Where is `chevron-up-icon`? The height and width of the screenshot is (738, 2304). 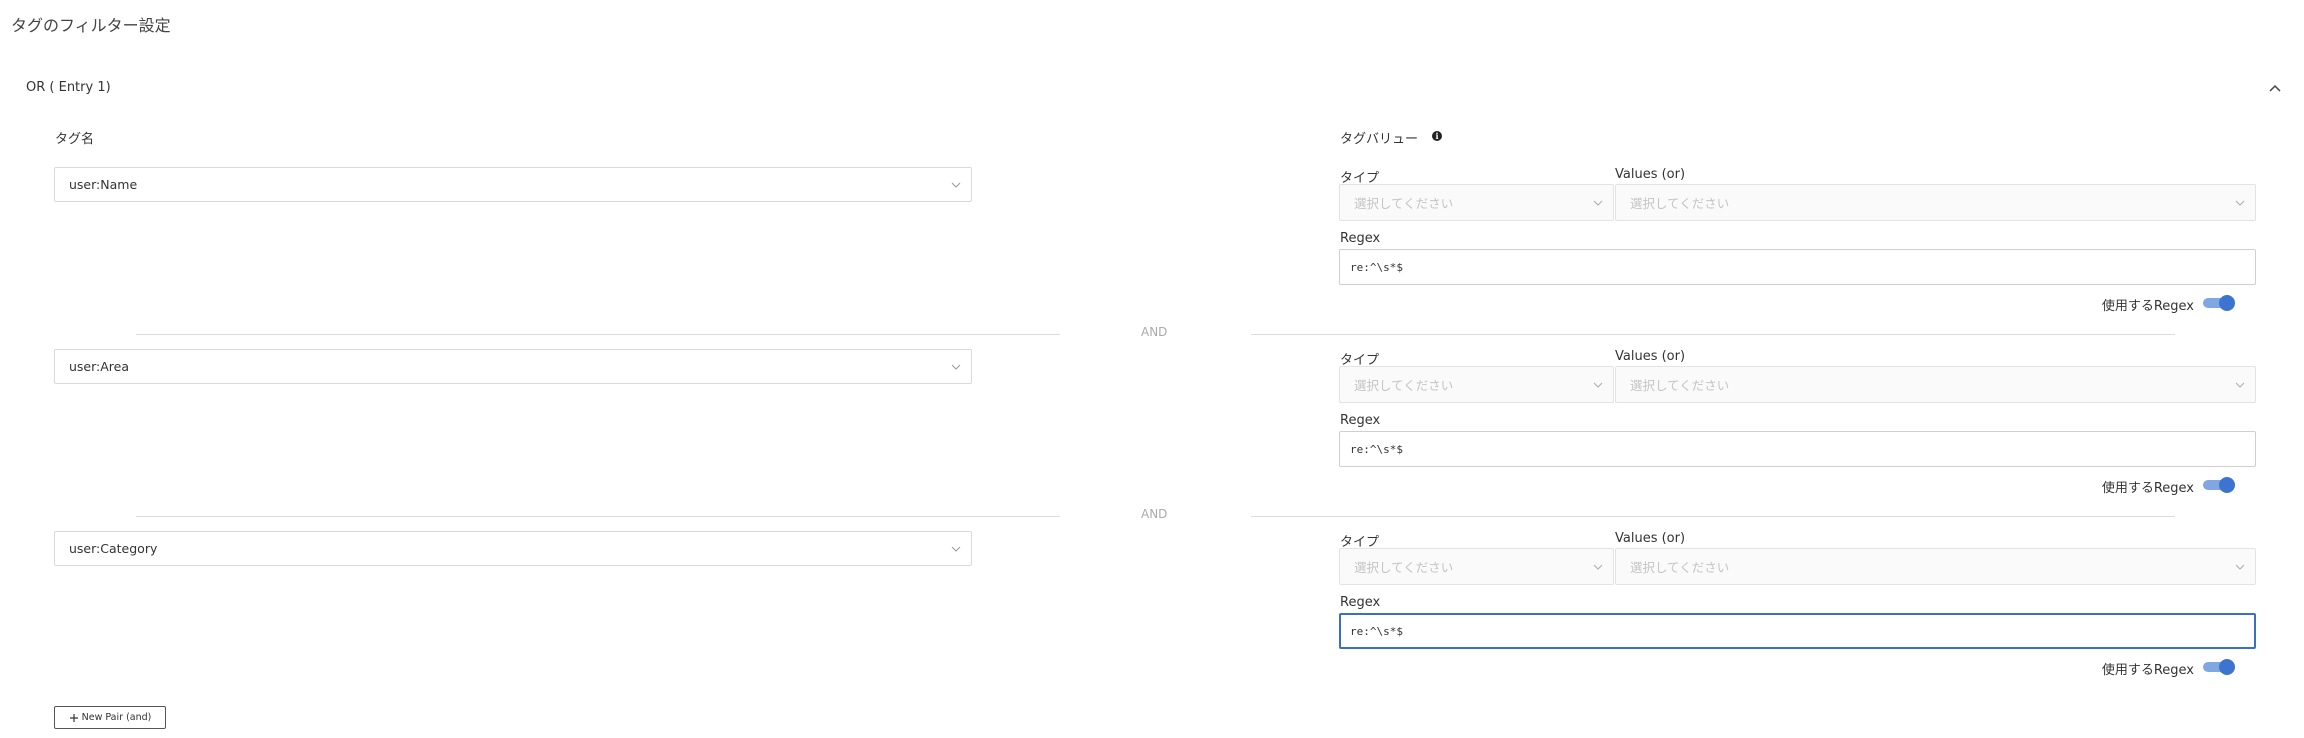 chevron-up-icon is located at coordinates (2275, 88).